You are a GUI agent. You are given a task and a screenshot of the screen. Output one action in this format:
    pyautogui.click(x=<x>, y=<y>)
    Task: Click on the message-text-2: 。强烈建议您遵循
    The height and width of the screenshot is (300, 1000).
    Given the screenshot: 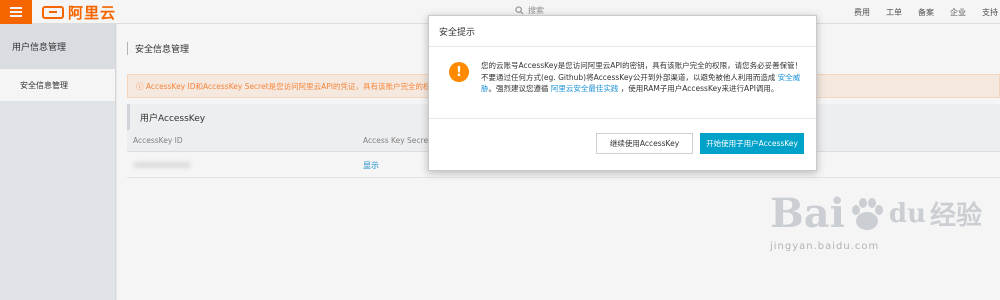 What is the action you would take?
    pyautogui.click(x=518, y=88)
    